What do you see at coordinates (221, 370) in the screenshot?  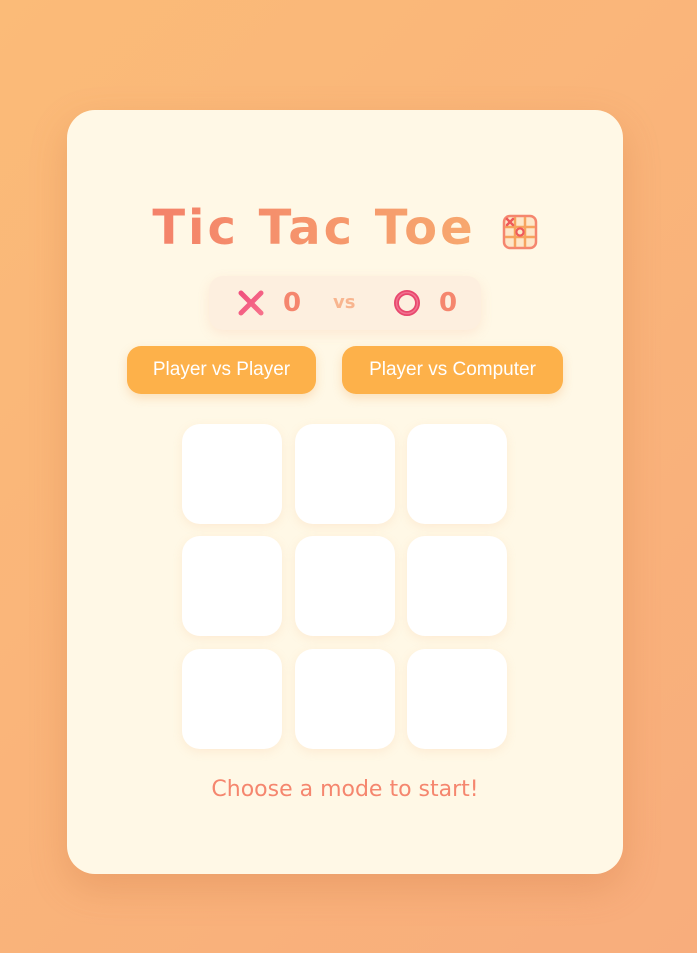 I see `player-vs-player-button: Player vs Player` at bounding box center [221, 370].